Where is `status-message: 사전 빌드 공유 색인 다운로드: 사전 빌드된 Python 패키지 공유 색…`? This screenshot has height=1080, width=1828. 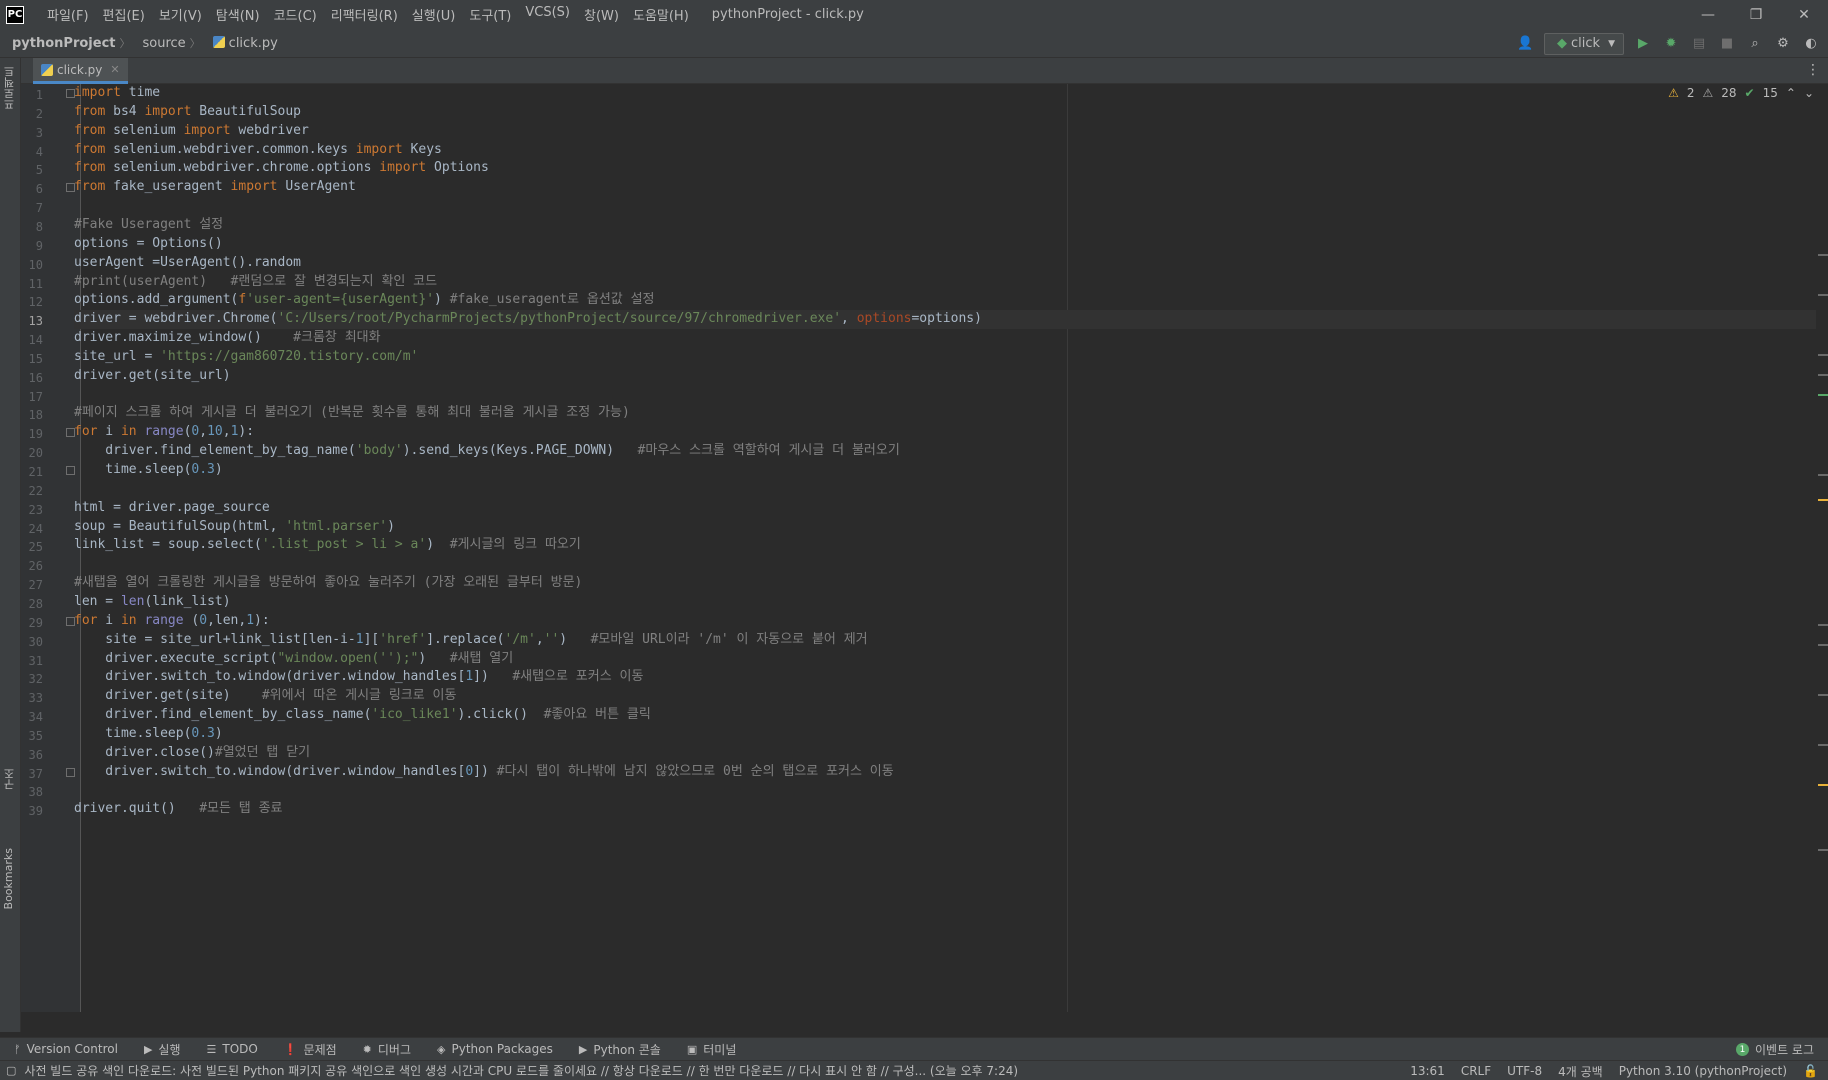 status-message: 사전 빌드 공유 색인 다운로드: 사전 빌드된 Python 패키지 공유 색… is located at coordinates (724, 1070).